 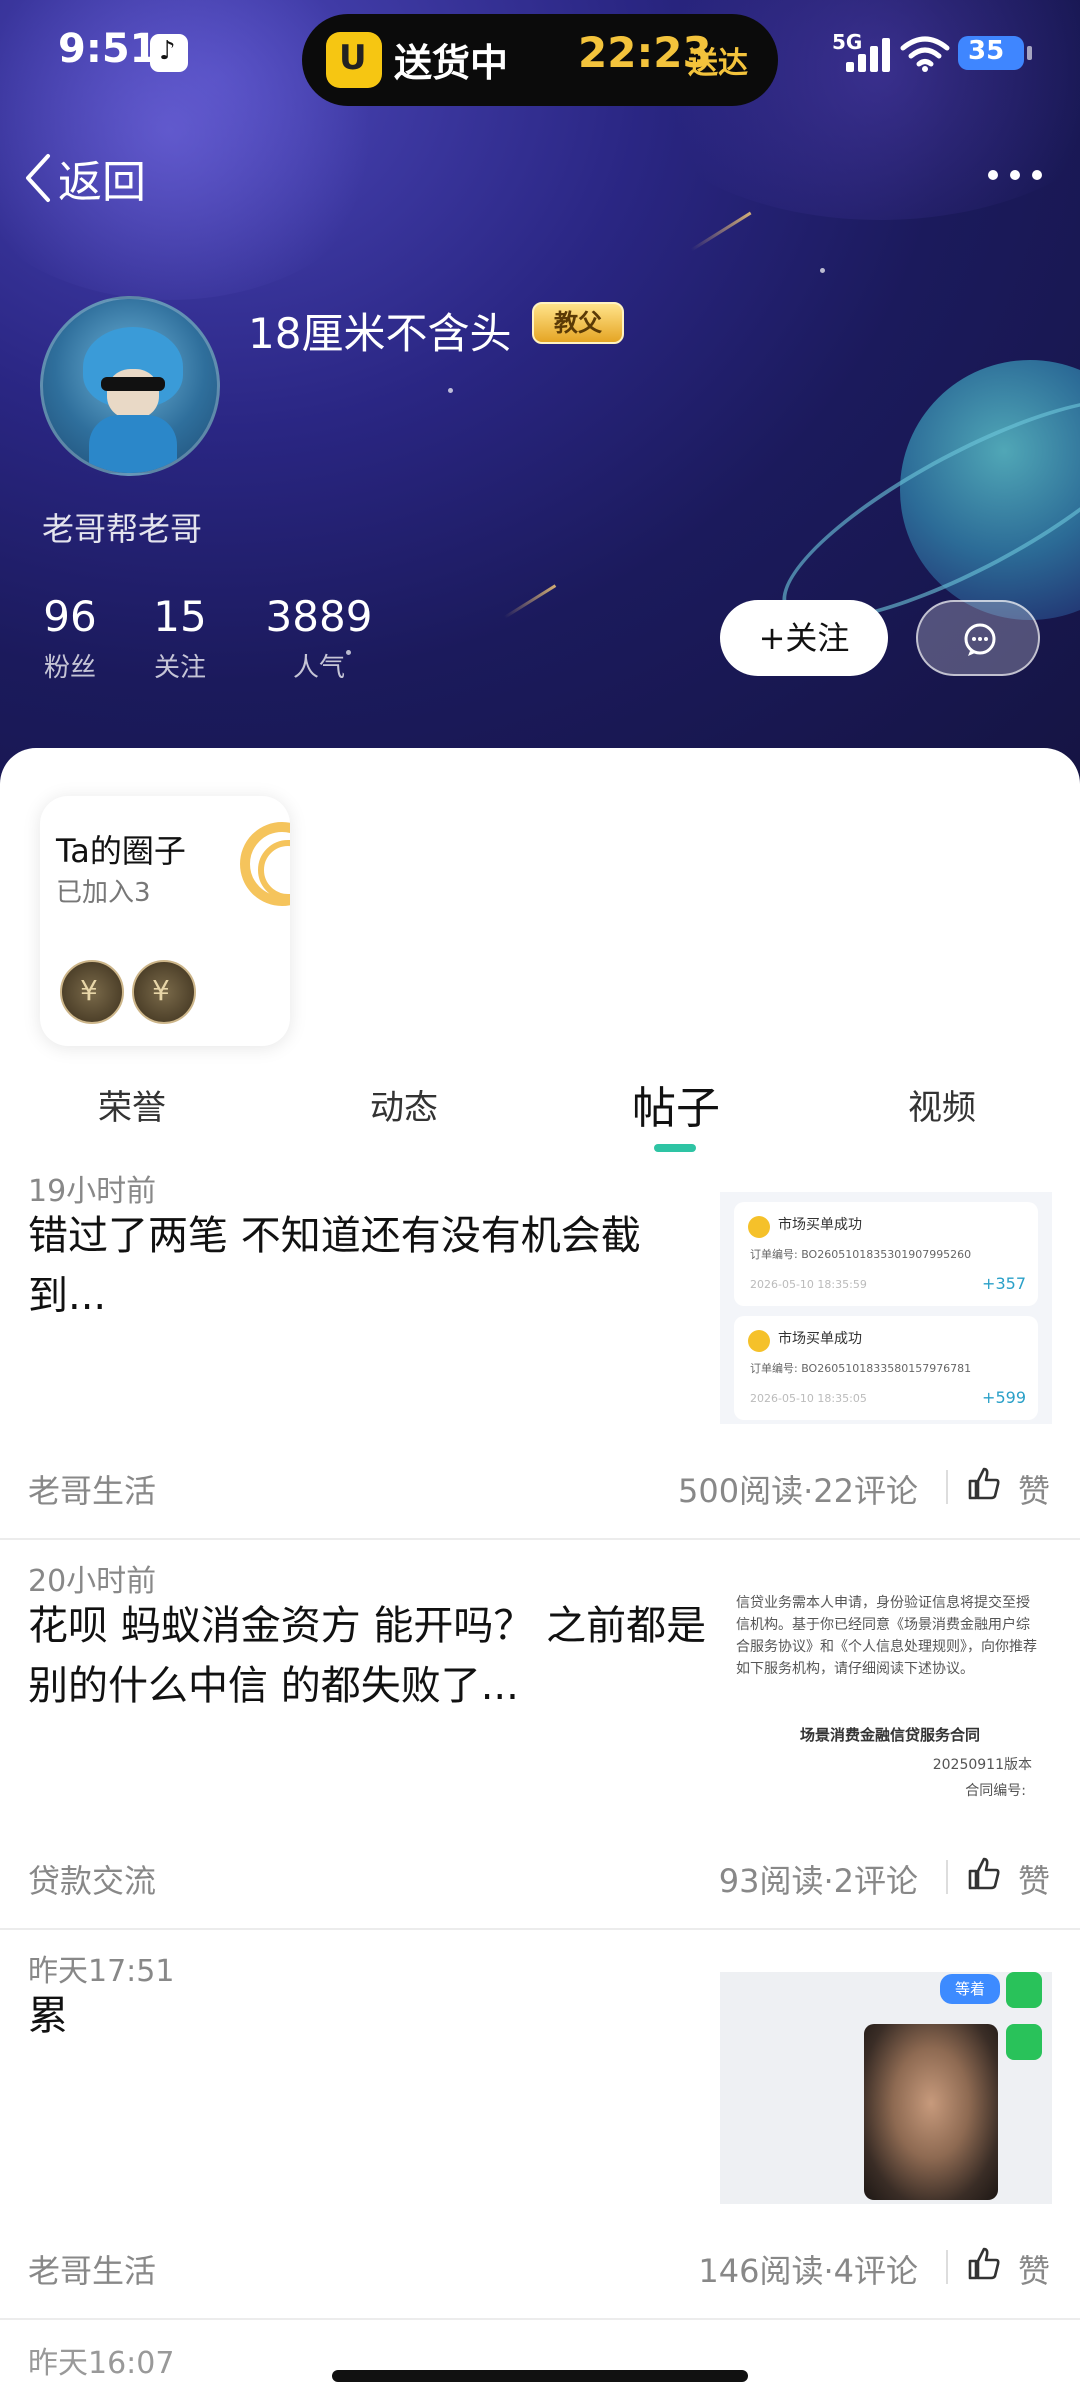 I want to click on circle-logo-icon, so click(x=265, y=864).